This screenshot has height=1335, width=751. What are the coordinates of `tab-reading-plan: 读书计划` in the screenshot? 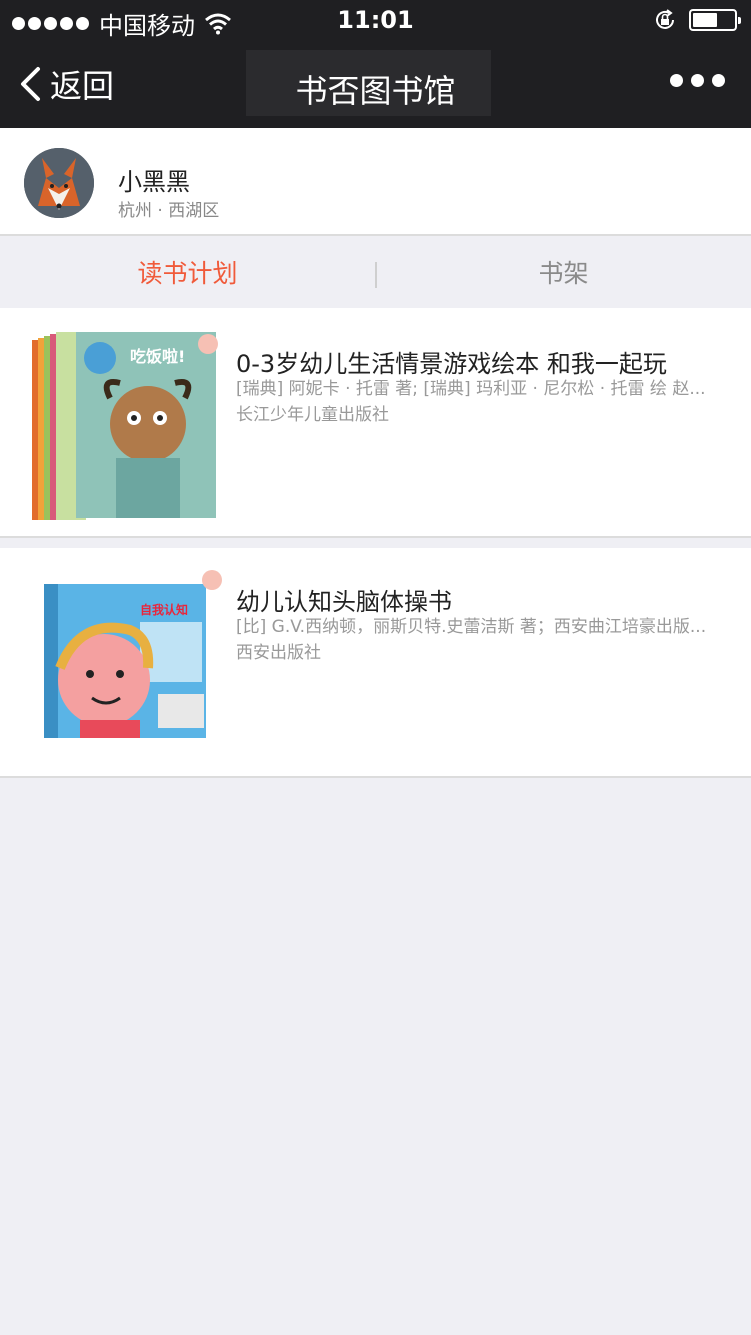 It's located at (187, 273).